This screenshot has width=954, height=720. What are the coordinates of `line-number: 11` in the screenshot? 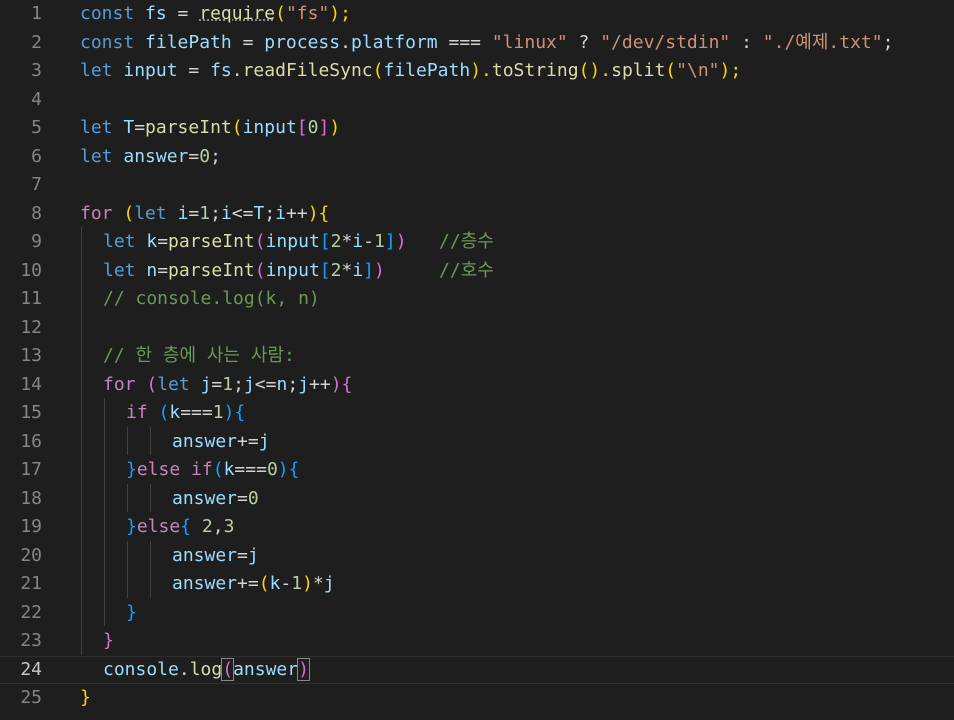 It's located at (21, 299).